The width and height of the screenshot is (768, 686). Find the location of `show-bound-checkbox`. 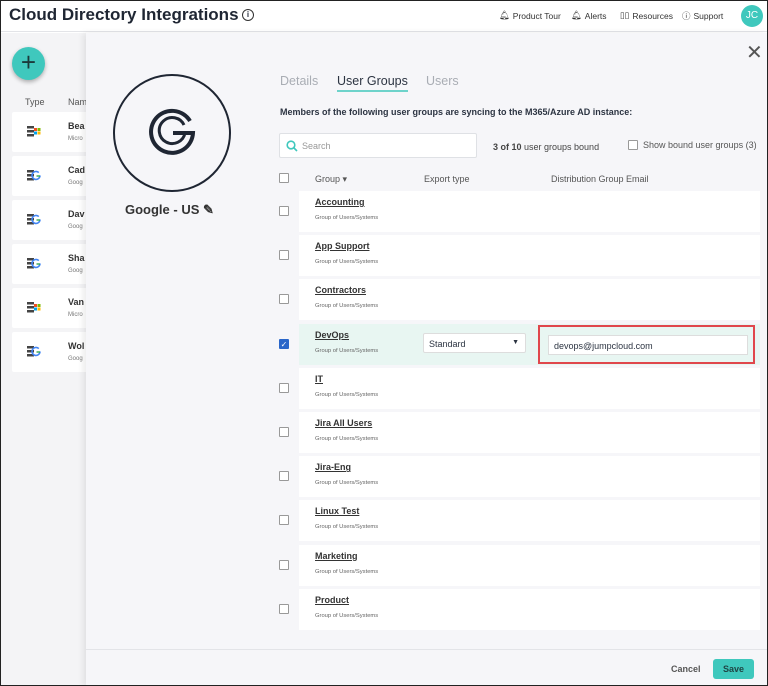

show-bound-checkbox is located at coordinates (633, 145).